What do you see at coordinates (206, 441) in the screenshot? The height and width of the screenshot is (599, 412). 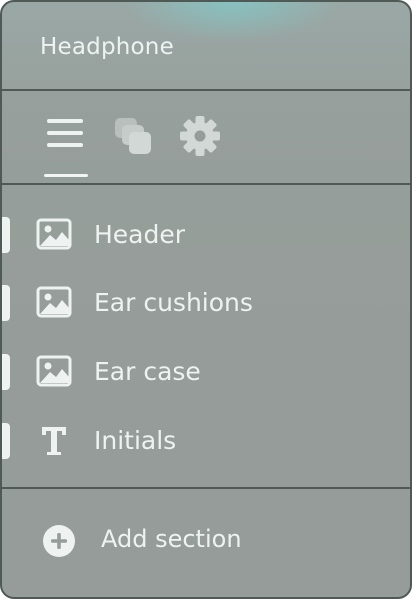 I see `list-item: Initials` at bounding box center [206, 441].